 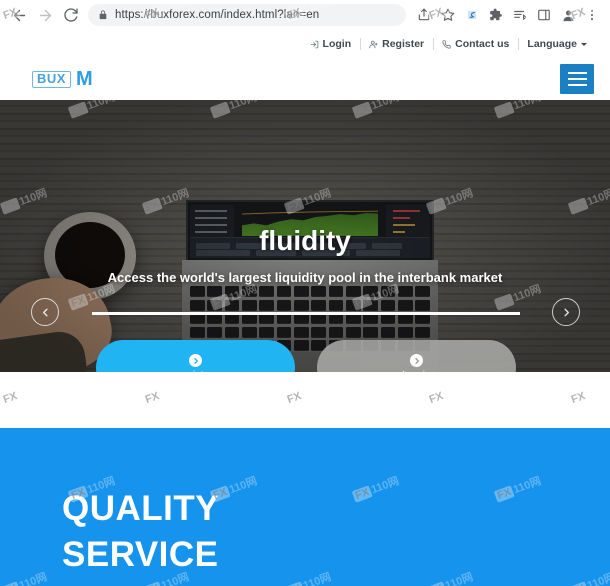 I want to click on site-header: BUX M, so click(x=305, y=79).